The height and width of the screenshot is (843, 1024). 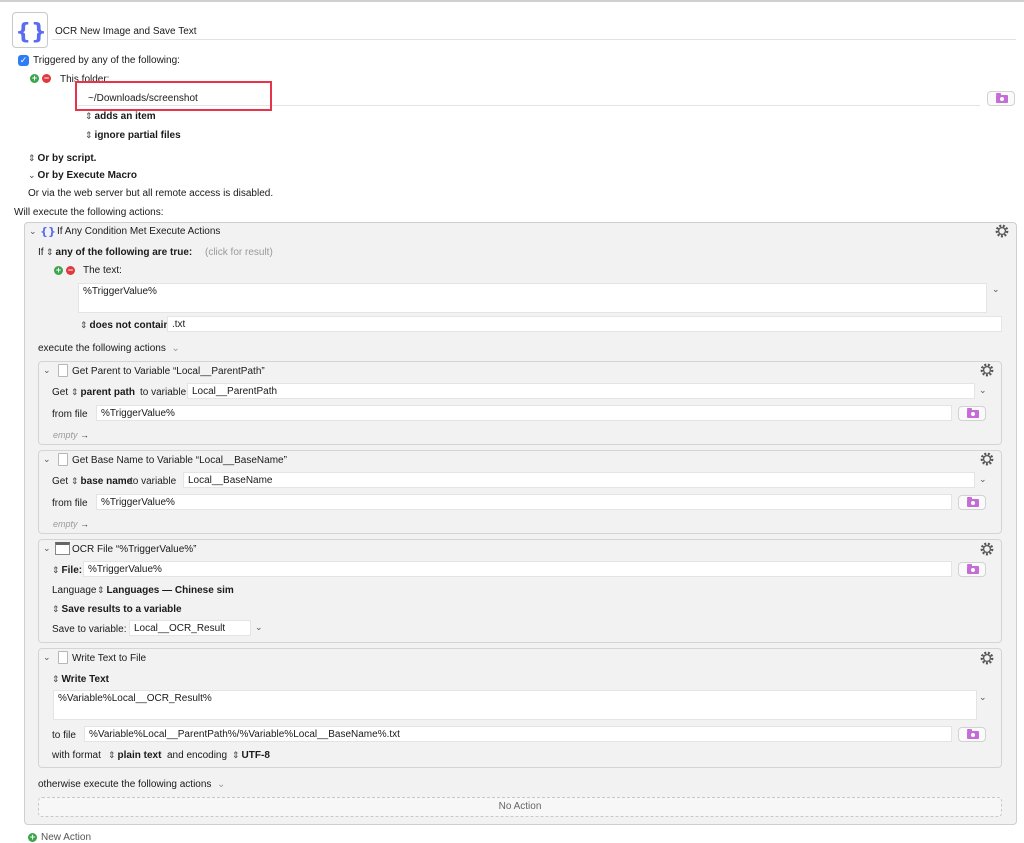 What do you see at coordinates (524, 413) in the screenshot?
I see `parent-file-field: %TriggerValue%` at bounding box center [524, 413].